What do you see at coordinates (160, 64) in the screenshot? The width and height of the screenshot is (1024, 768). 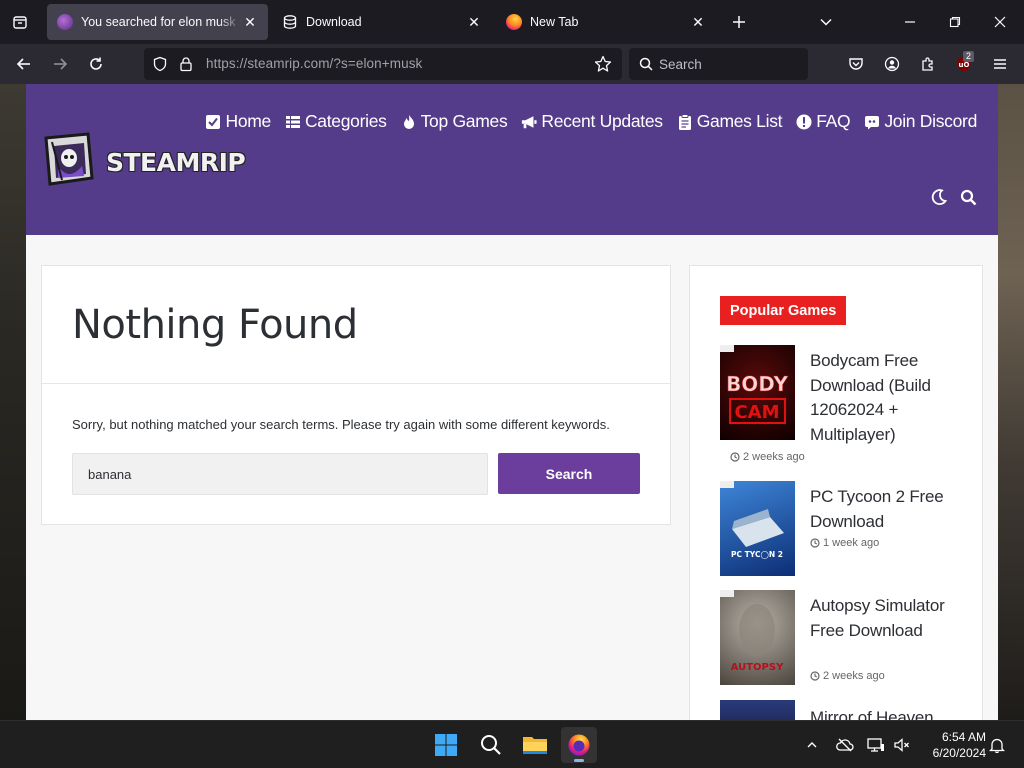 I see `shield-icon` at bounding box center [160, 64].